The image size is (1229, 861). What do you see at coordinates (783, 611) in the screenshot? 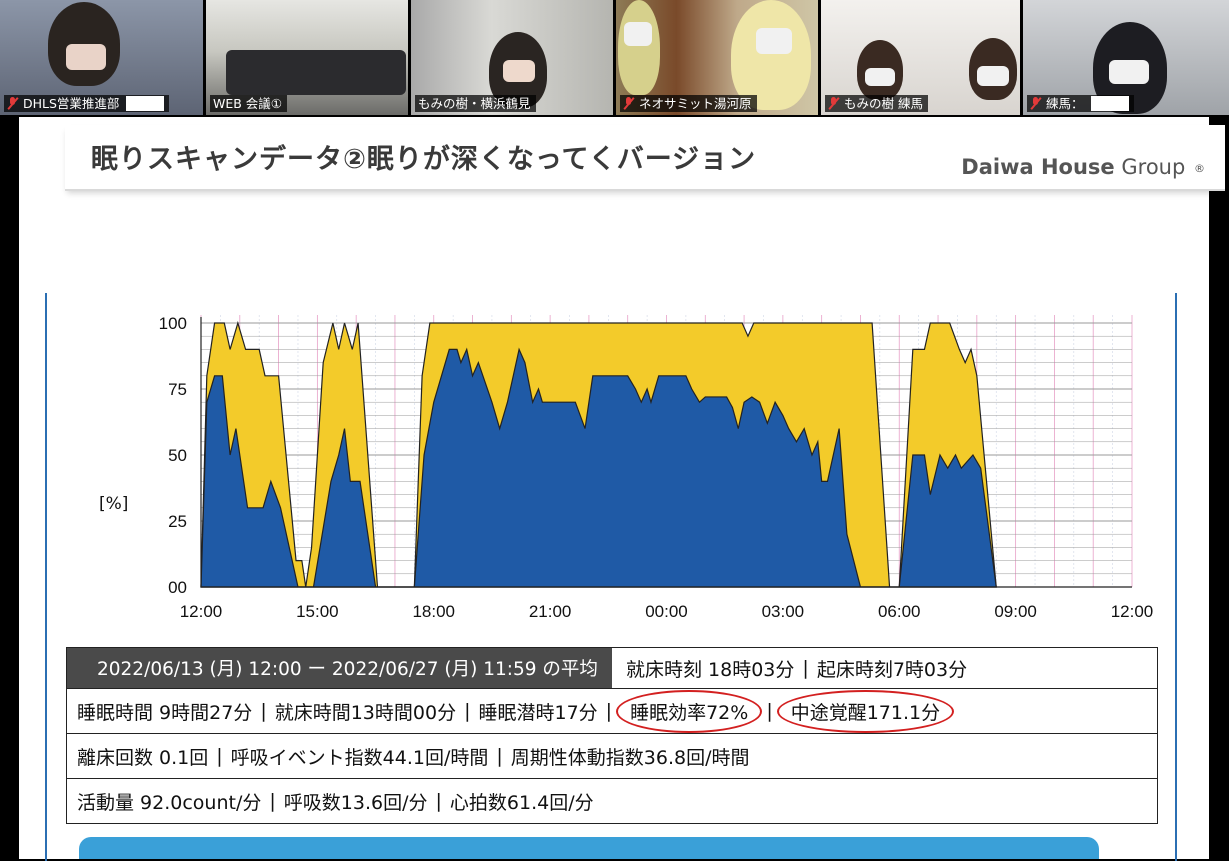
I see `x-tick-label: 03:00` at bounding box center [783, 611].